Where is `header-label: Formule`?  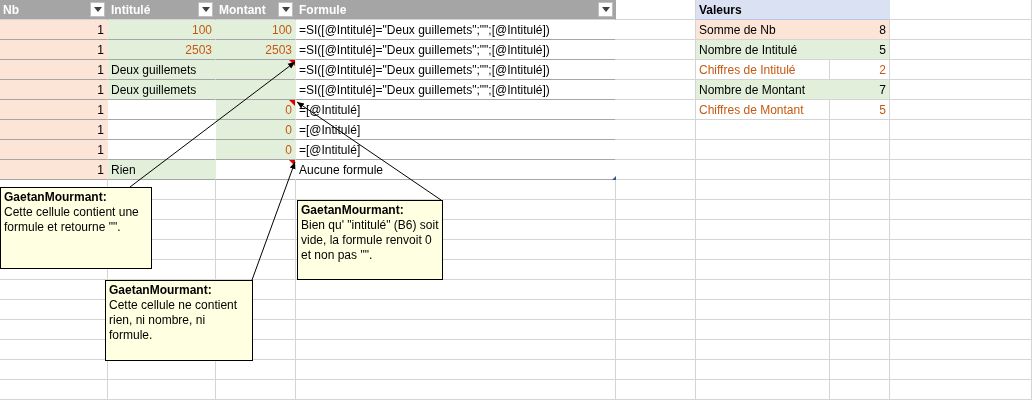 header-label: Formule is located at coordinates (323, 9).